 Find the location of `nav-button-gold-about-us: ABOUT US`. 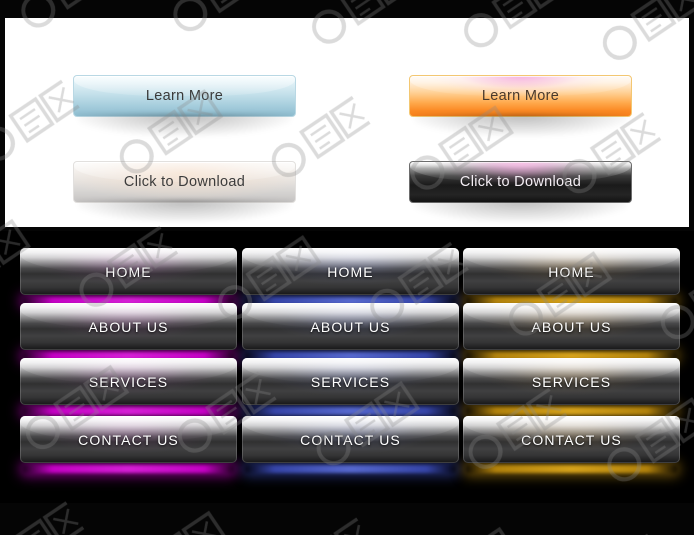

nav-button-gold-about-us: ABOUT US is located at coordinates (571, 331).